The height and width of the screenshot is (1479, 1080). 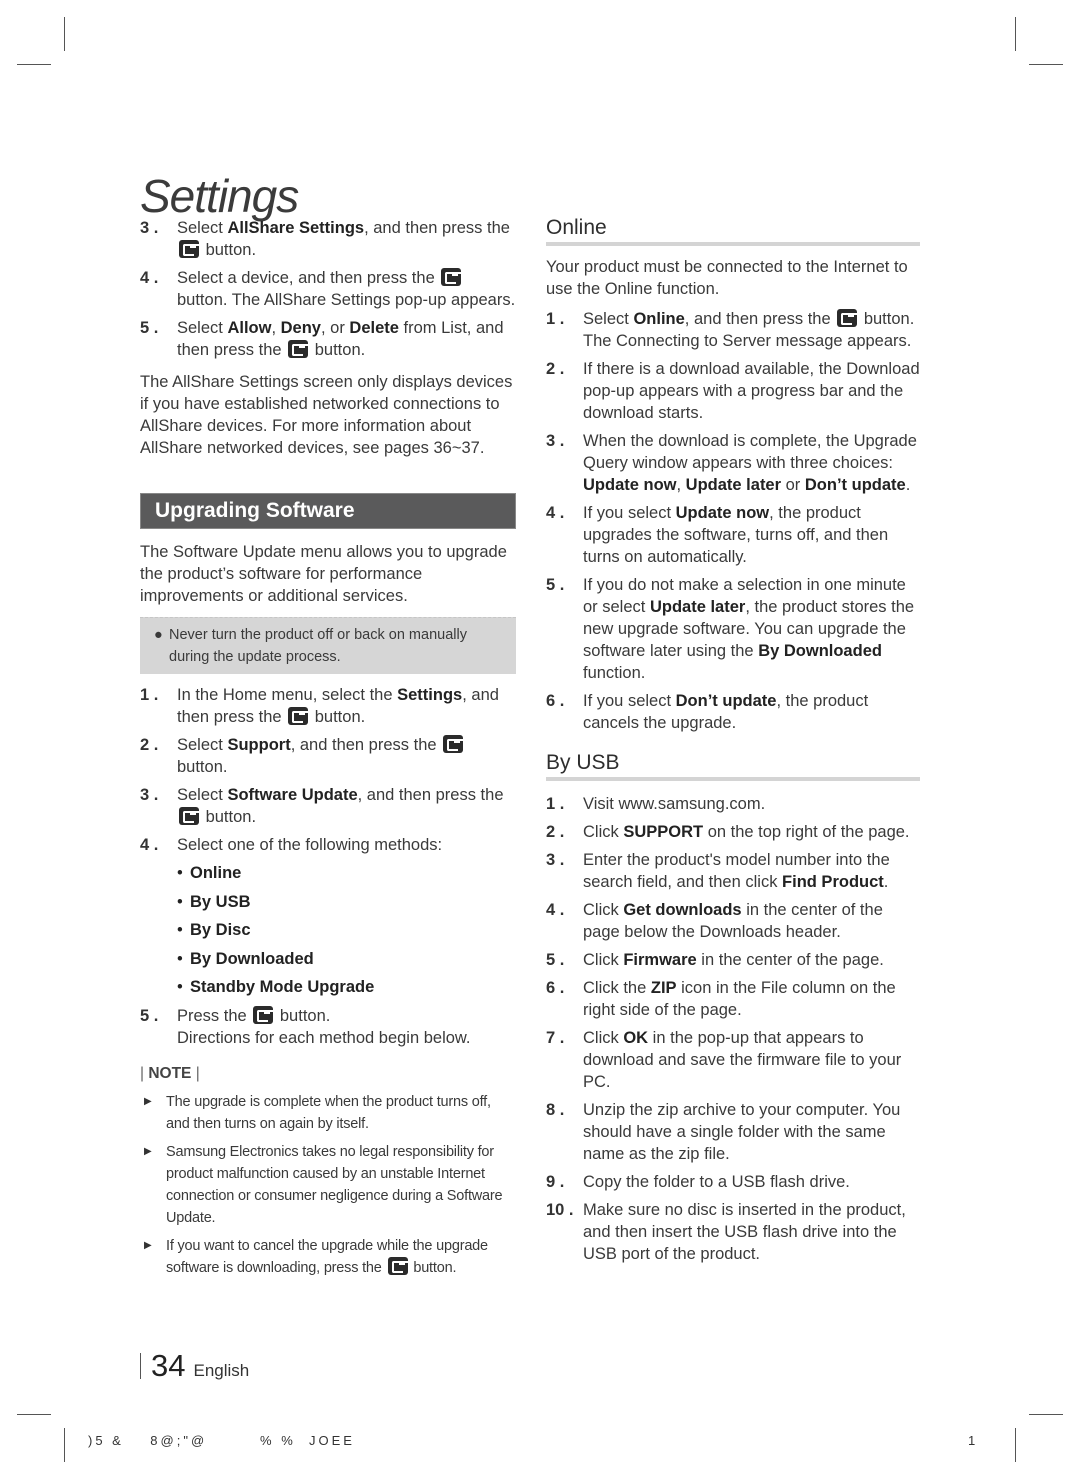 I want to click on method-item: • Standby Mode Upgrade, so click(x=346, y=987).